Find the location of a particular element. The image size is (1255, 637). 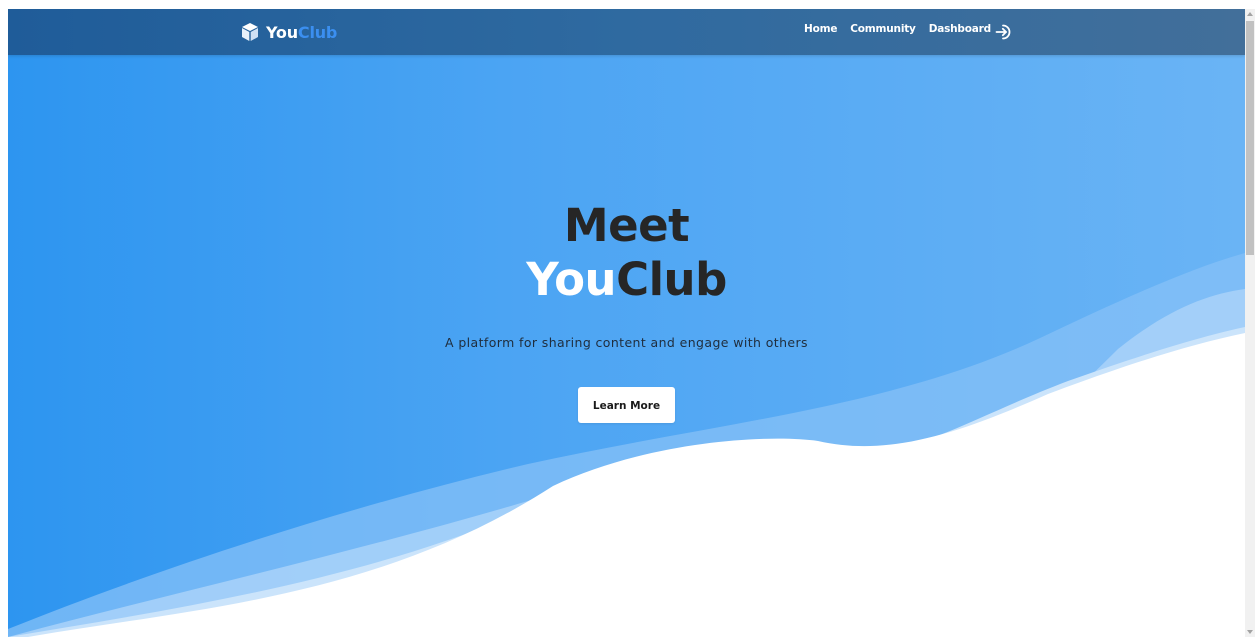

hero-title-brand: YouClub is located at coordinates (626, 280).